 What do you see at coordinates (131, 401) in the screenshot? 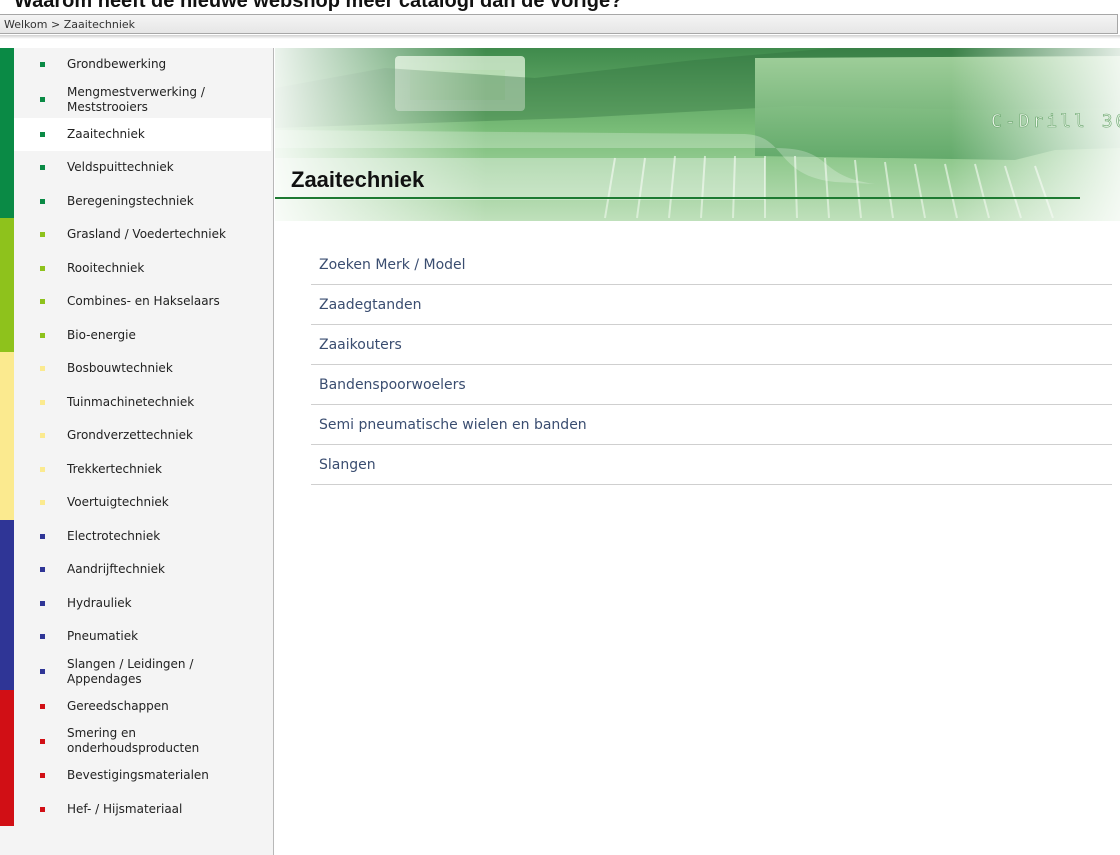
I see `sidebar-item-label: Tuinmachinetechniek` at bounding box center [131, 401].